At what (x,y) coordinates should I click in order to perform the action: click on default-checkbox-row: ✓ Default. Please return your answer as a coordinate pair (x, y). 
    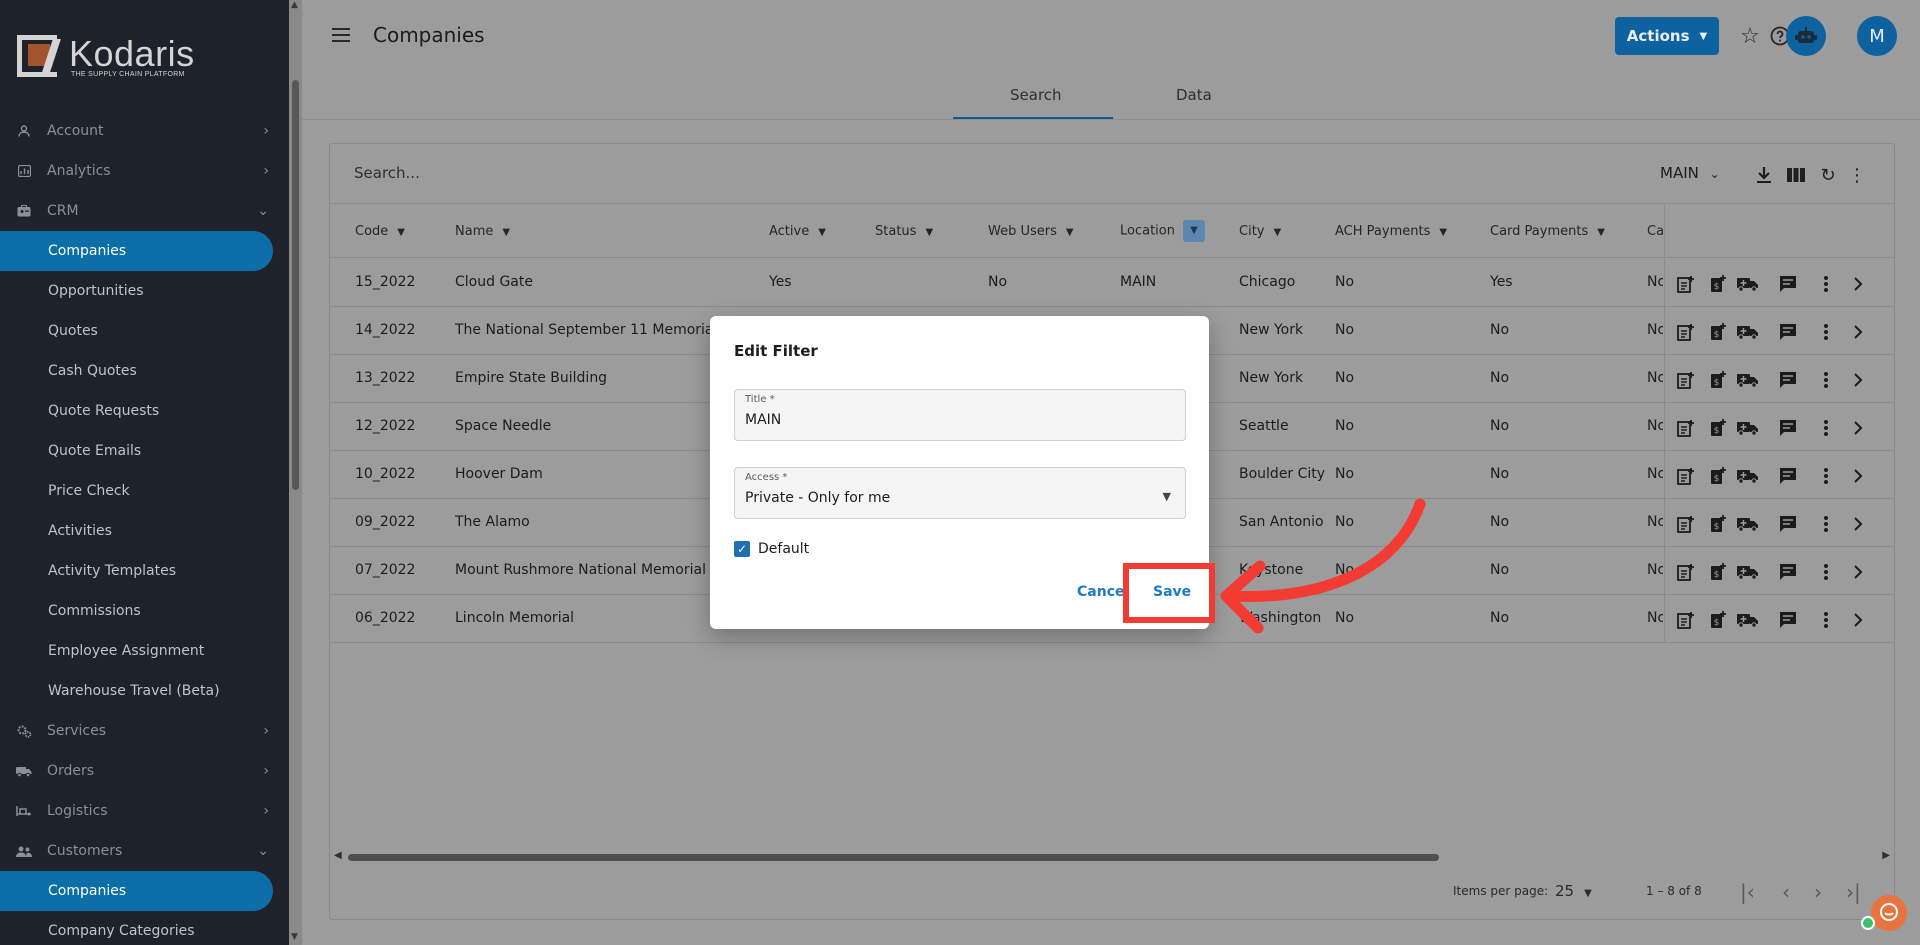
    Looking at the image, I should click on (771, 549).